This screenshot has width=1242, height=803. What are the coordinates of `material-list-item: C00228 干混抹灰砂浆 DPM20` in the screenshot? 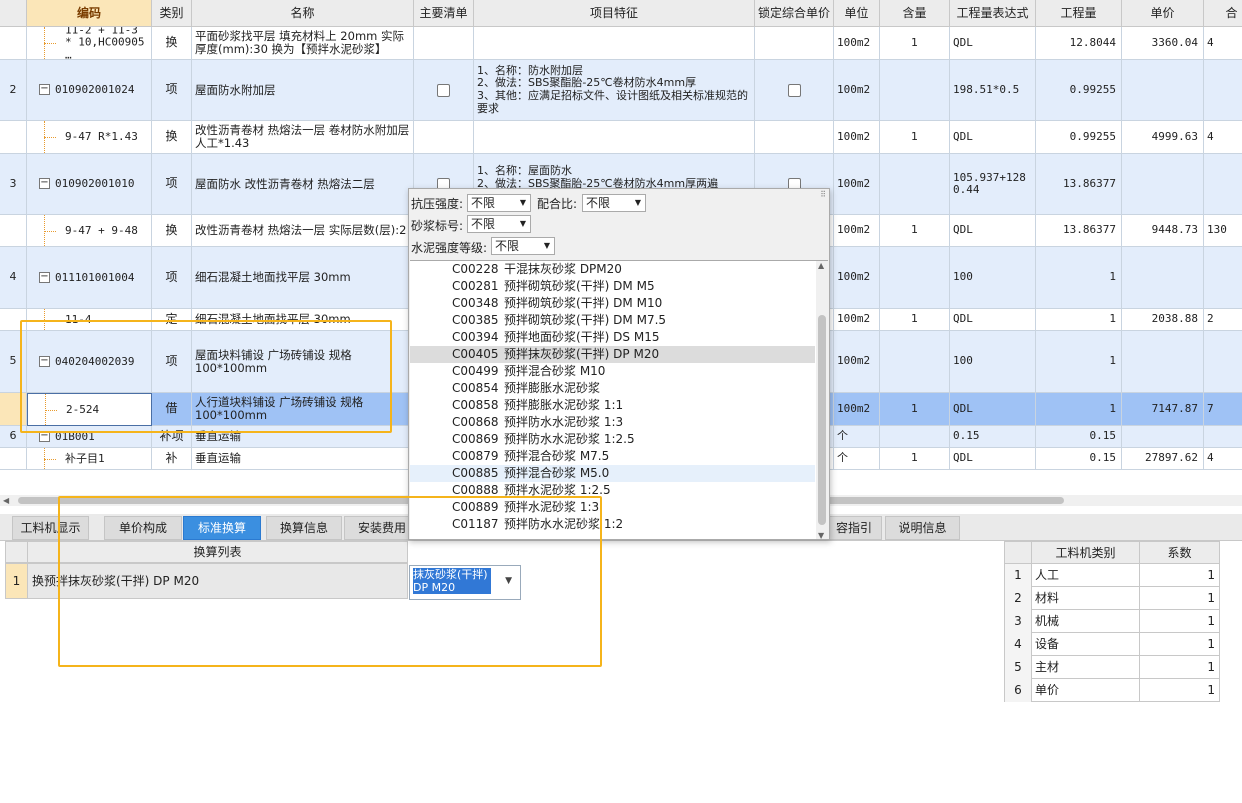 It's located at (612, 269).